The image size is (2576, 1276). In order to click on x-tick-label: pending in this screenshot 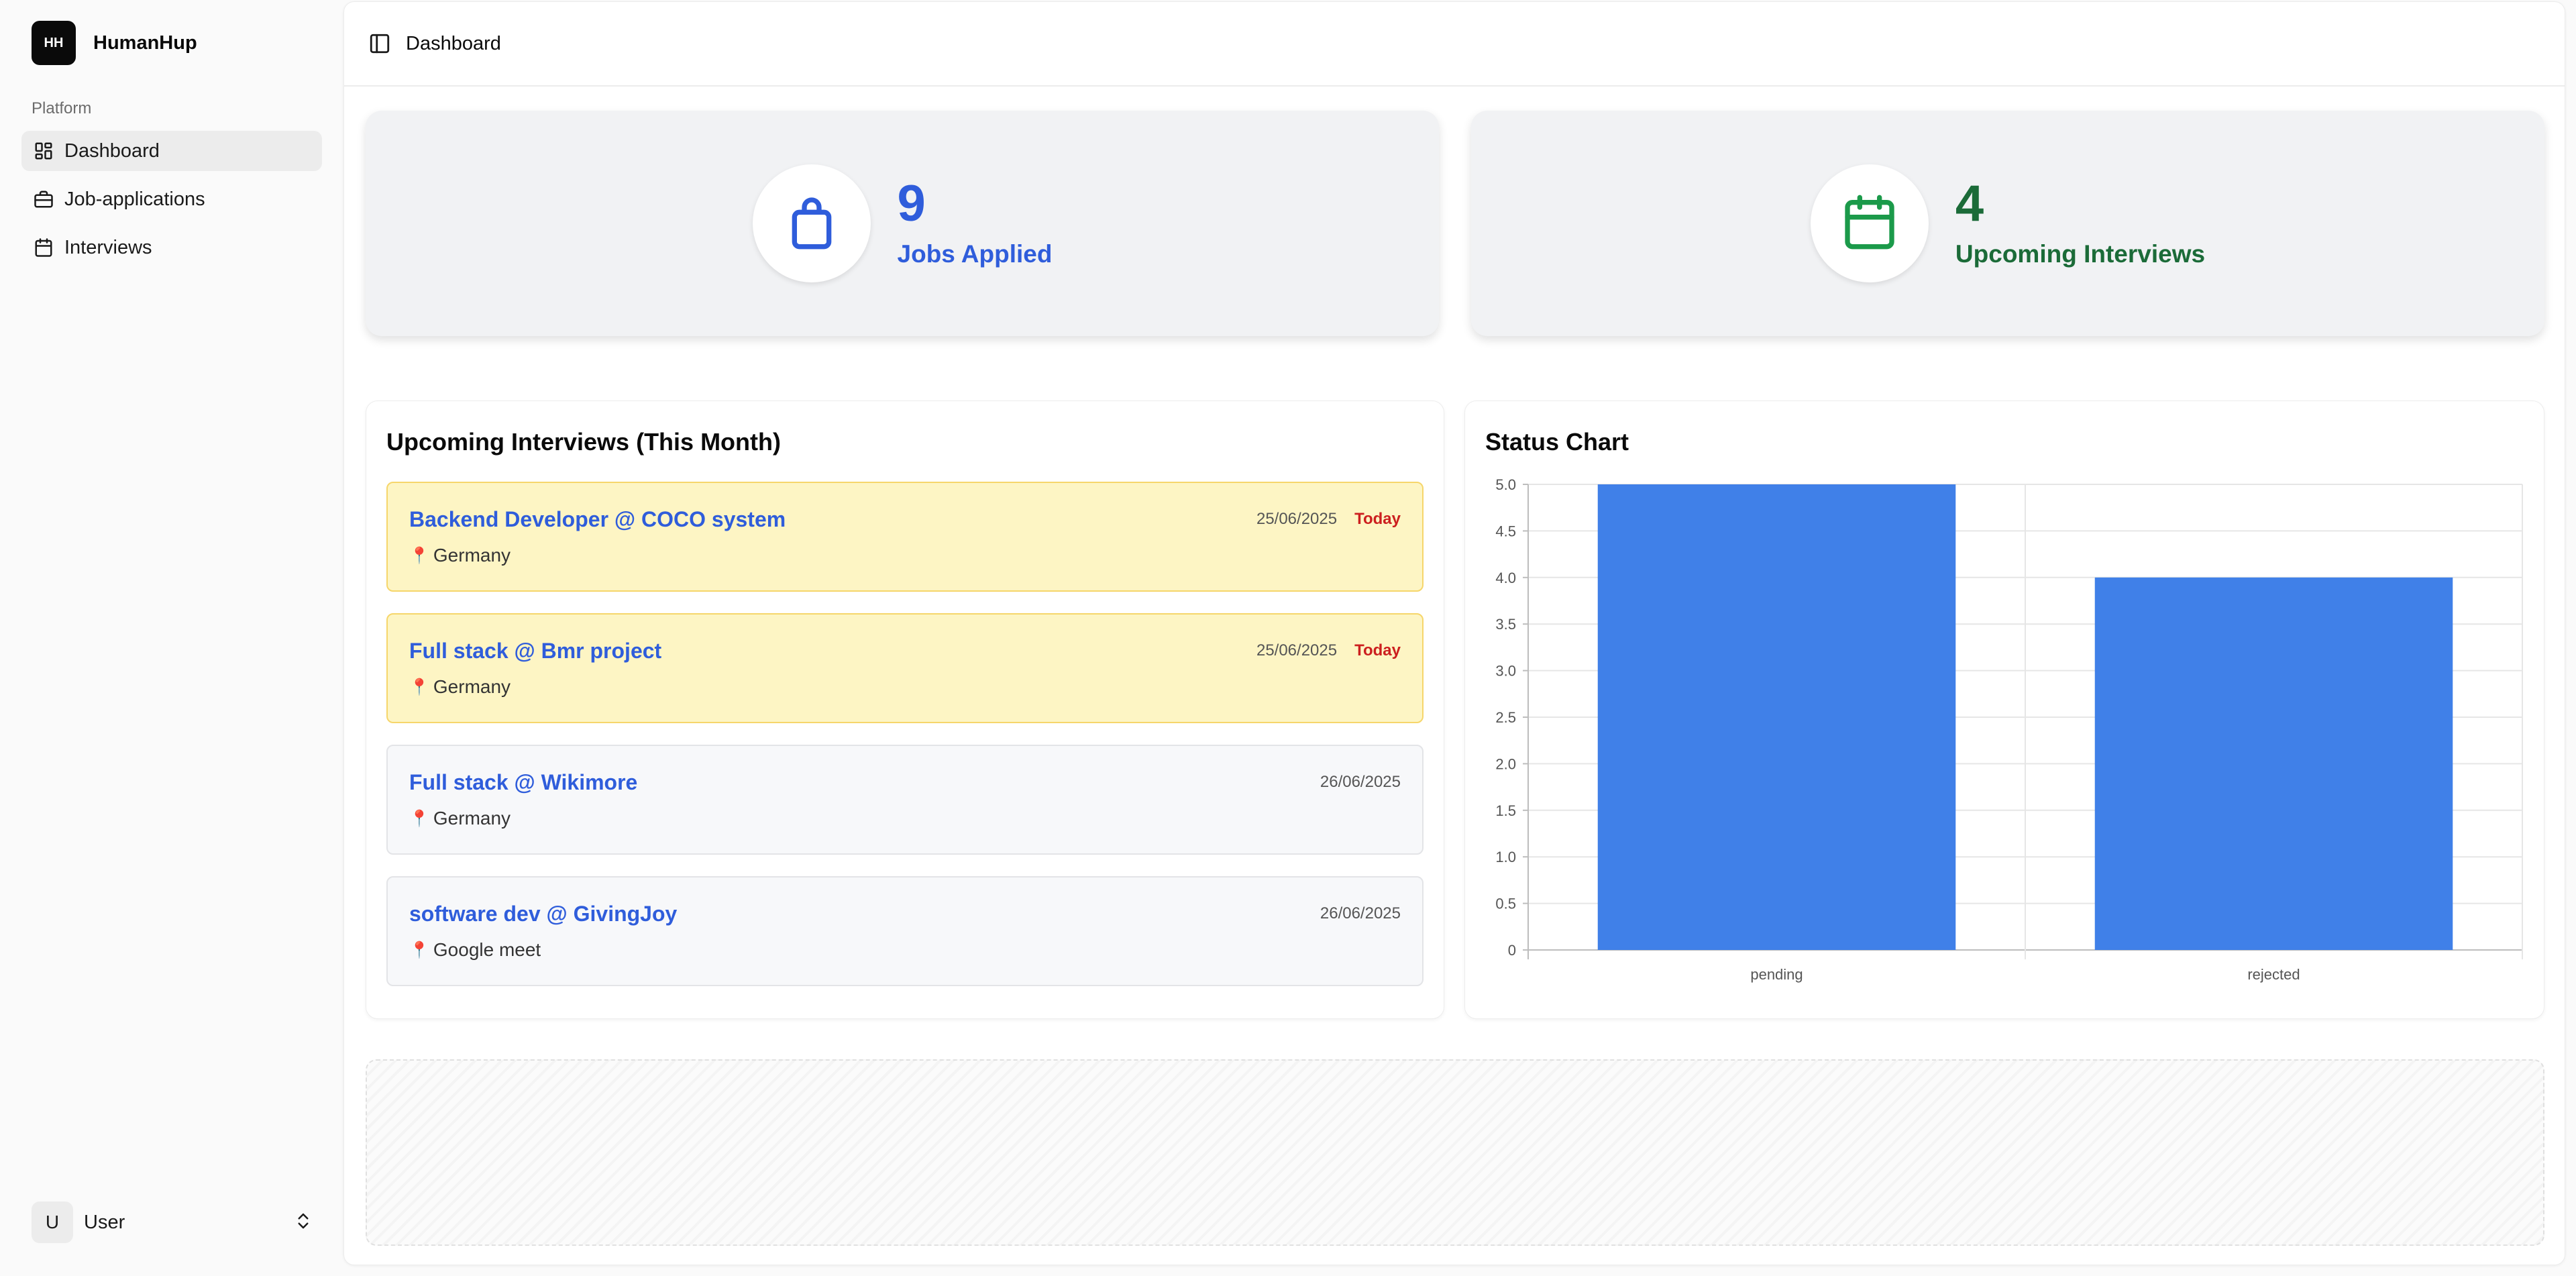, I will do `click(1776, 975)`.